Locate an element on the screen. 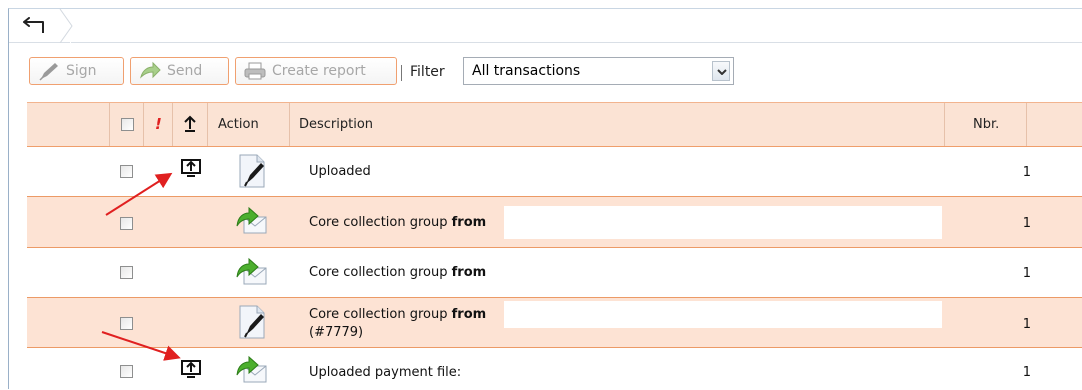 Image resolution: width=1082 pixels, height=390 pixels. chevron-down-icon is located at coordinates (722, 72).